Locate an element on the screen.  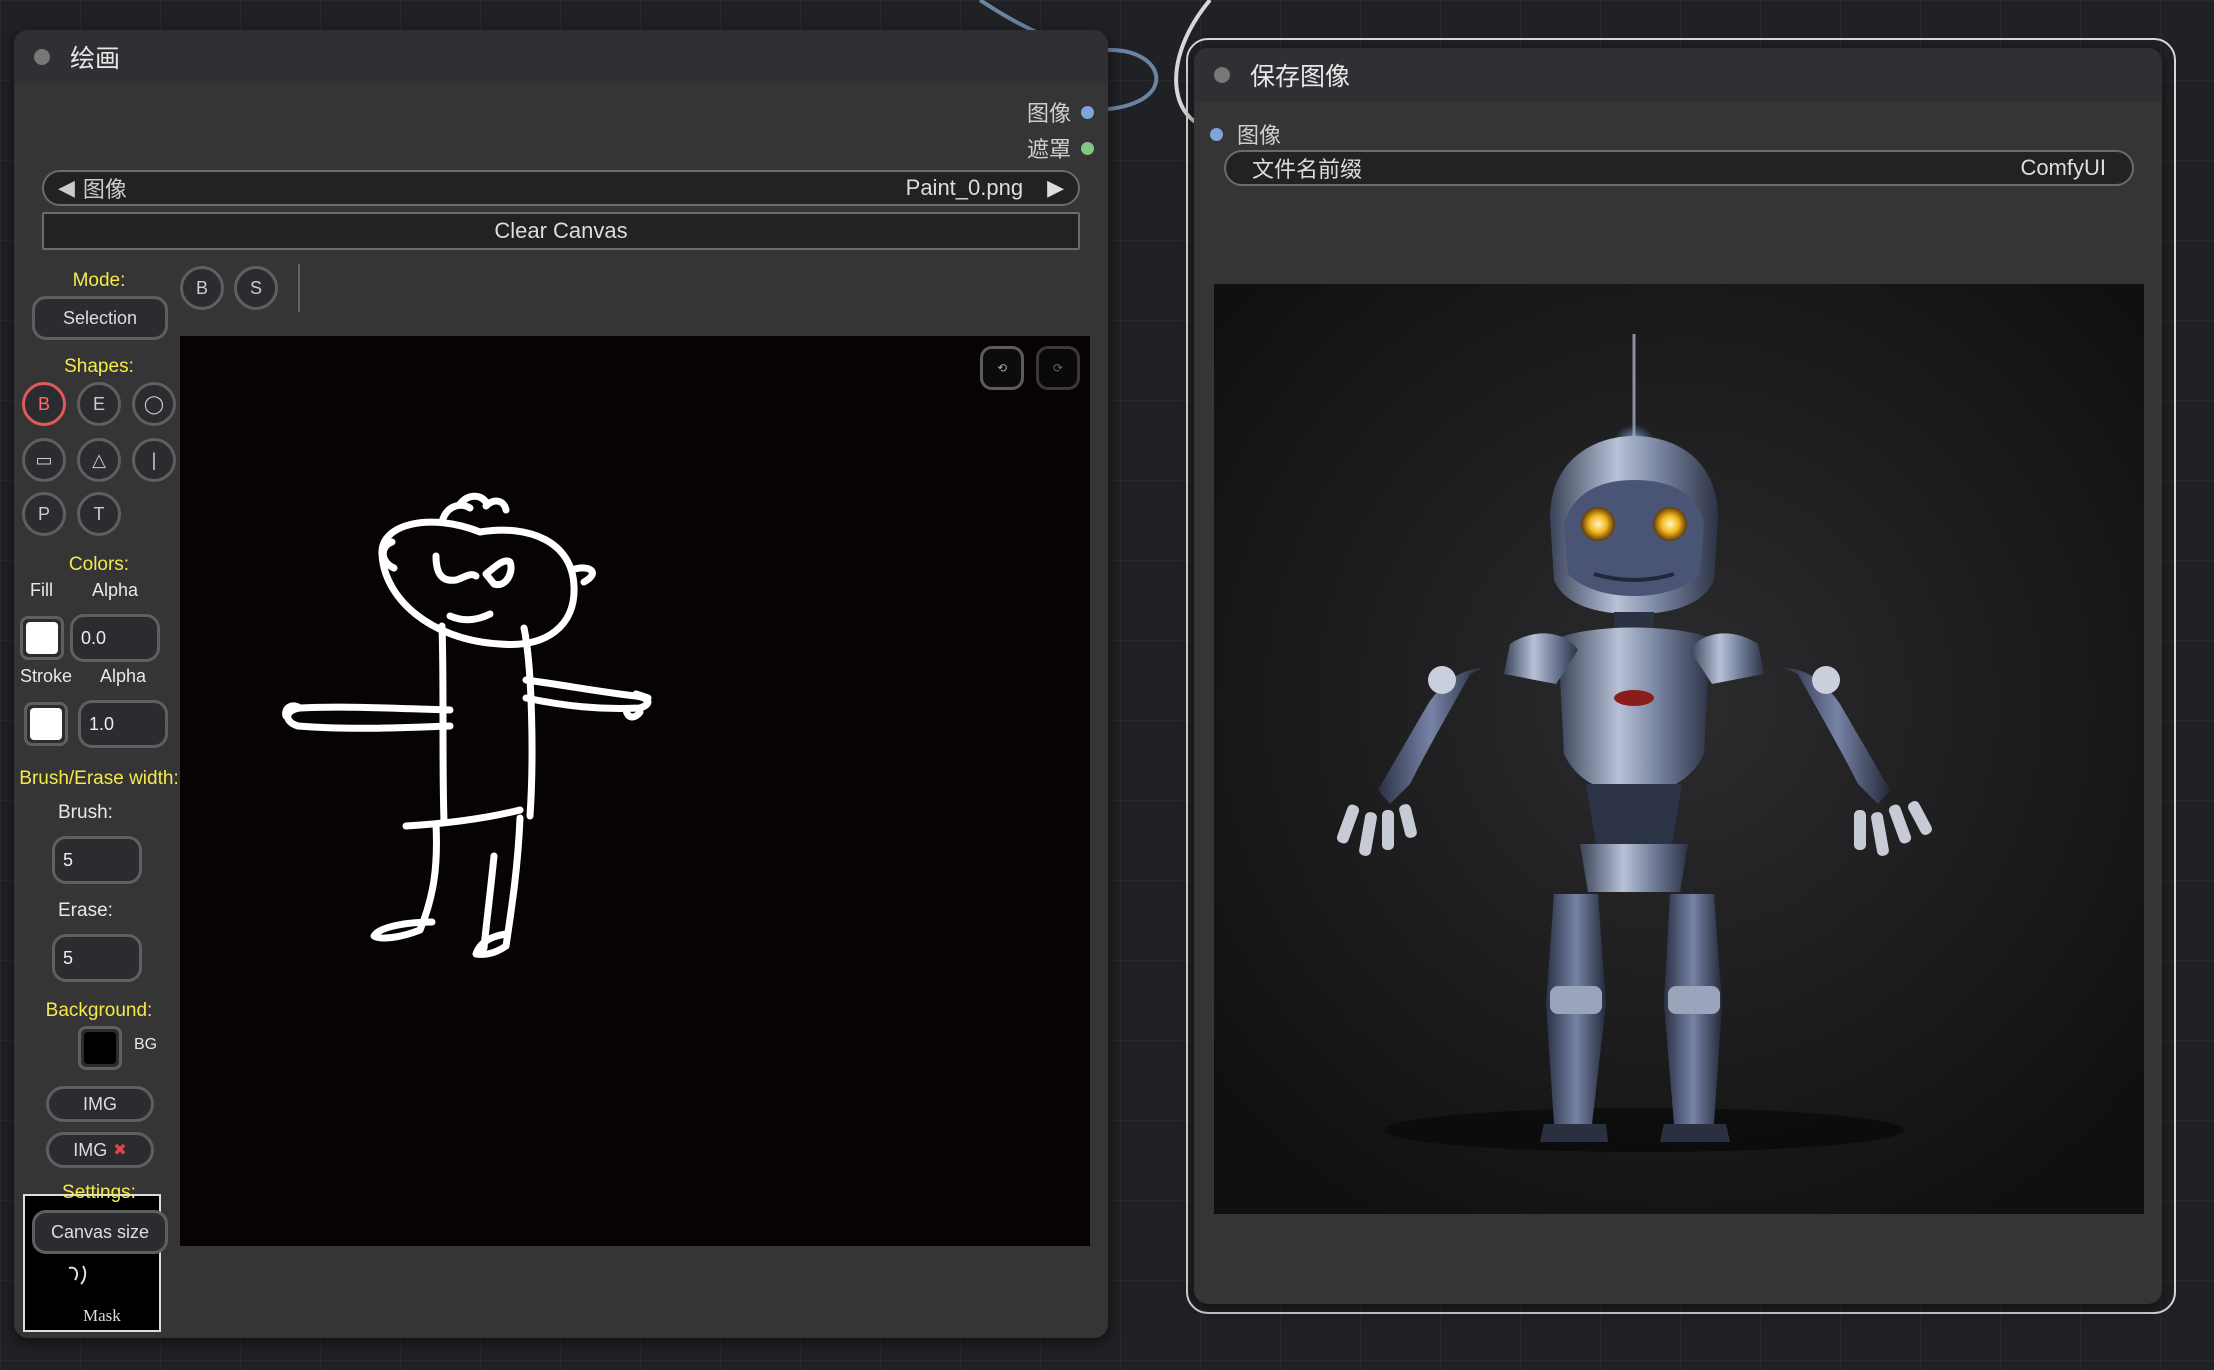
filename-prefix-label: 文件名前缀 is located at coordinates (1307, 169).